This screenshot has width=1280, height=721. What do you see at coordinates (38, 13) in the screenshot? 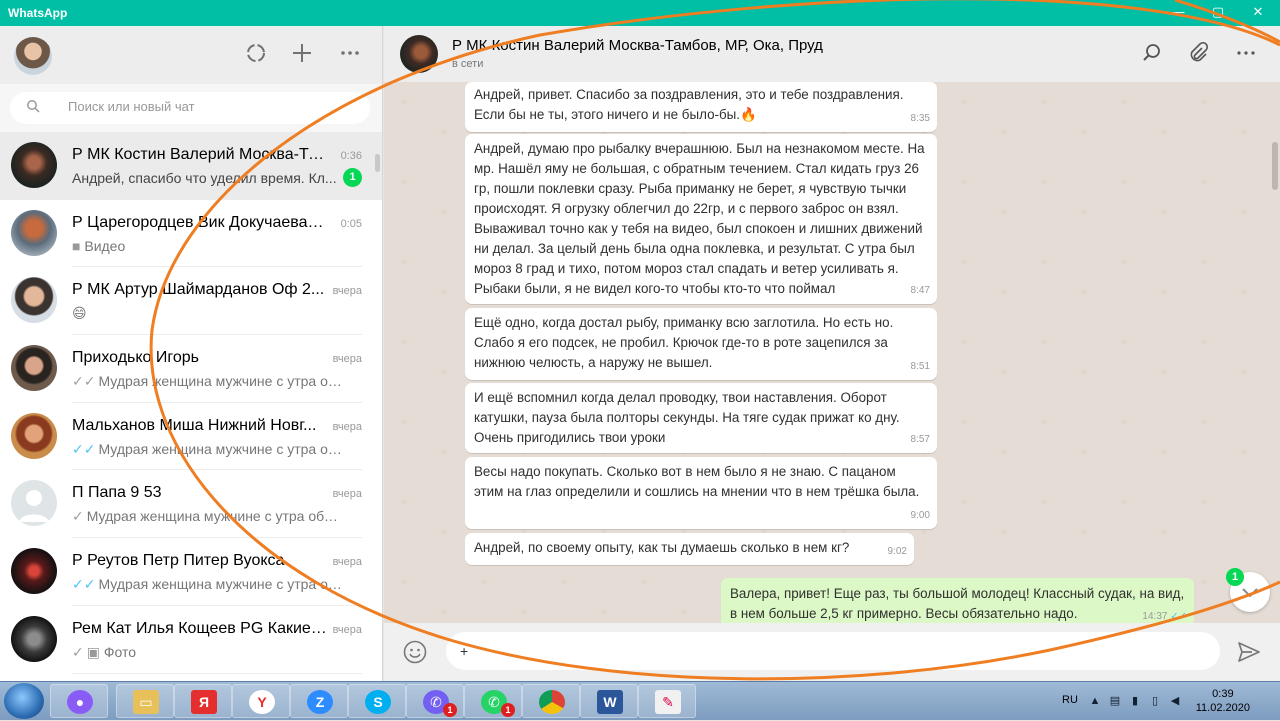
I see `app-title: WhatsApp` at bounding box center [38, 13].